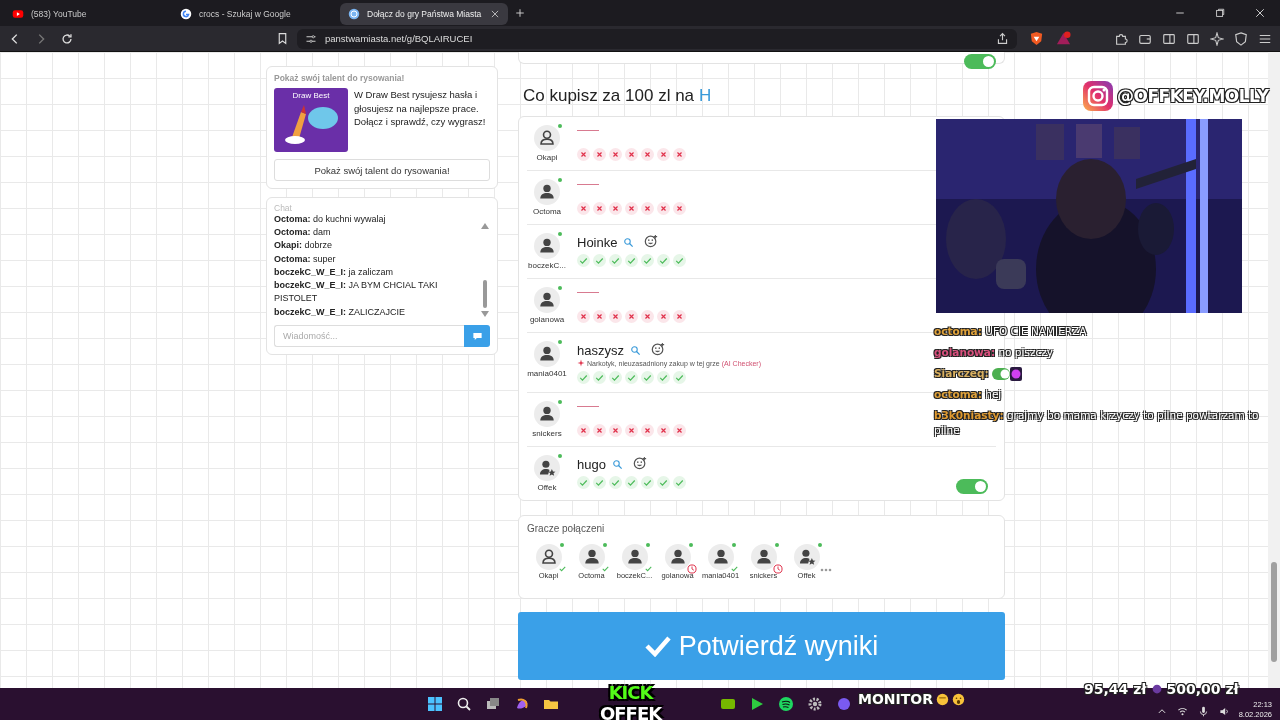  What do you see at coordinates (588, 292) in the screenshot?
I see `empty-answer-line` at bounding box center [588, 292].